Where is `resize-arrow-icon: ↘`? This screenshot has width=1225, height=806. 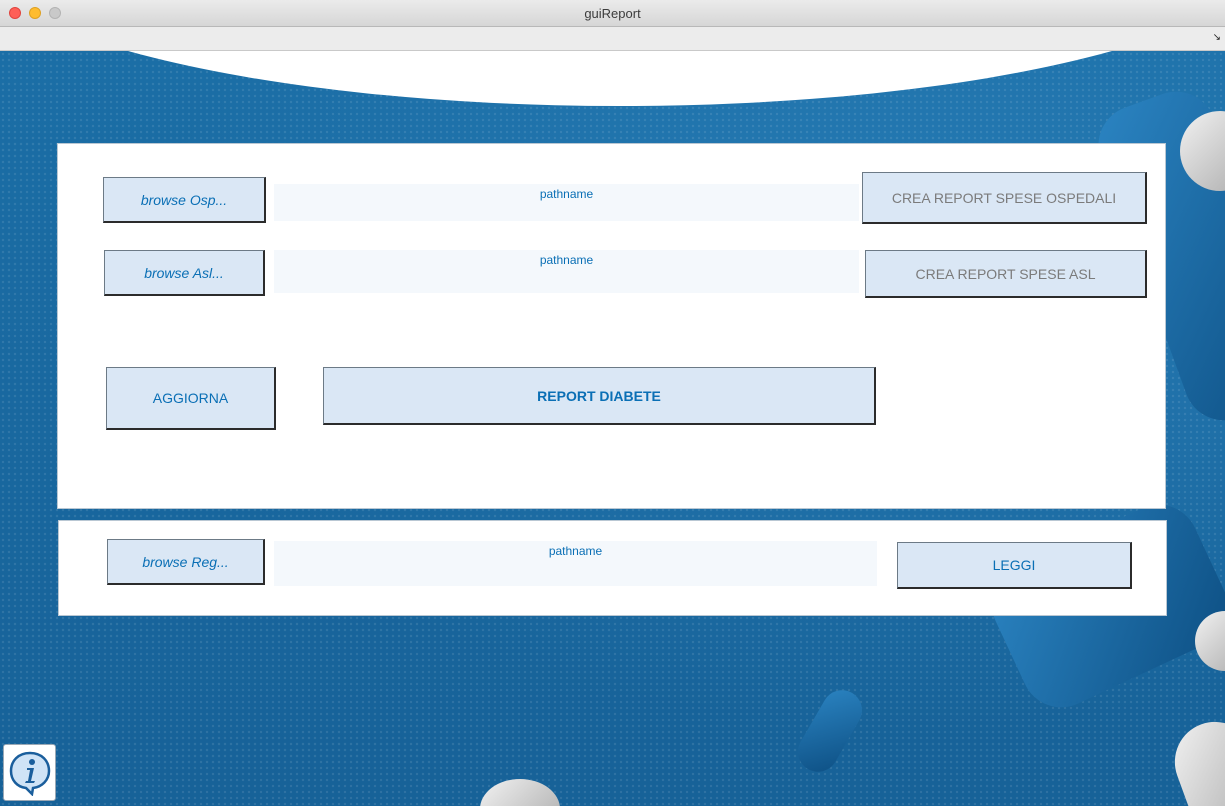 resize-arrow-icon: ↘ is located at coordinates (1217, 37).